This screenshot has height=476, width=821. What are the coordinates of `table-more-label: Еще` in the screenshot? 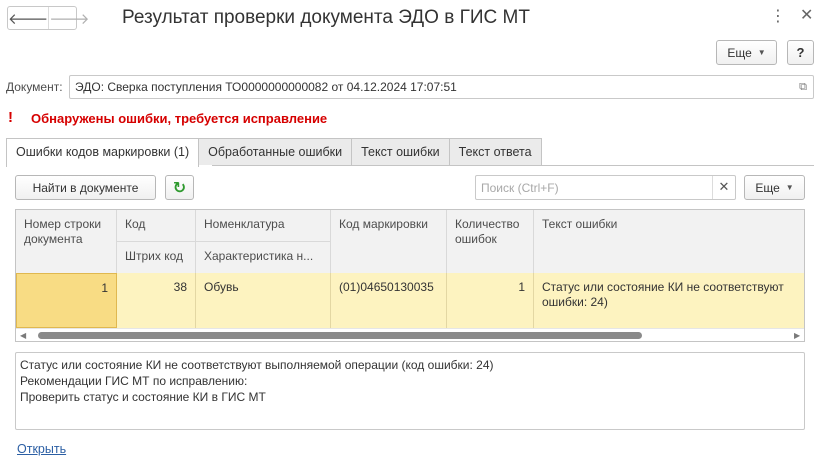 It's located at (767, 187).